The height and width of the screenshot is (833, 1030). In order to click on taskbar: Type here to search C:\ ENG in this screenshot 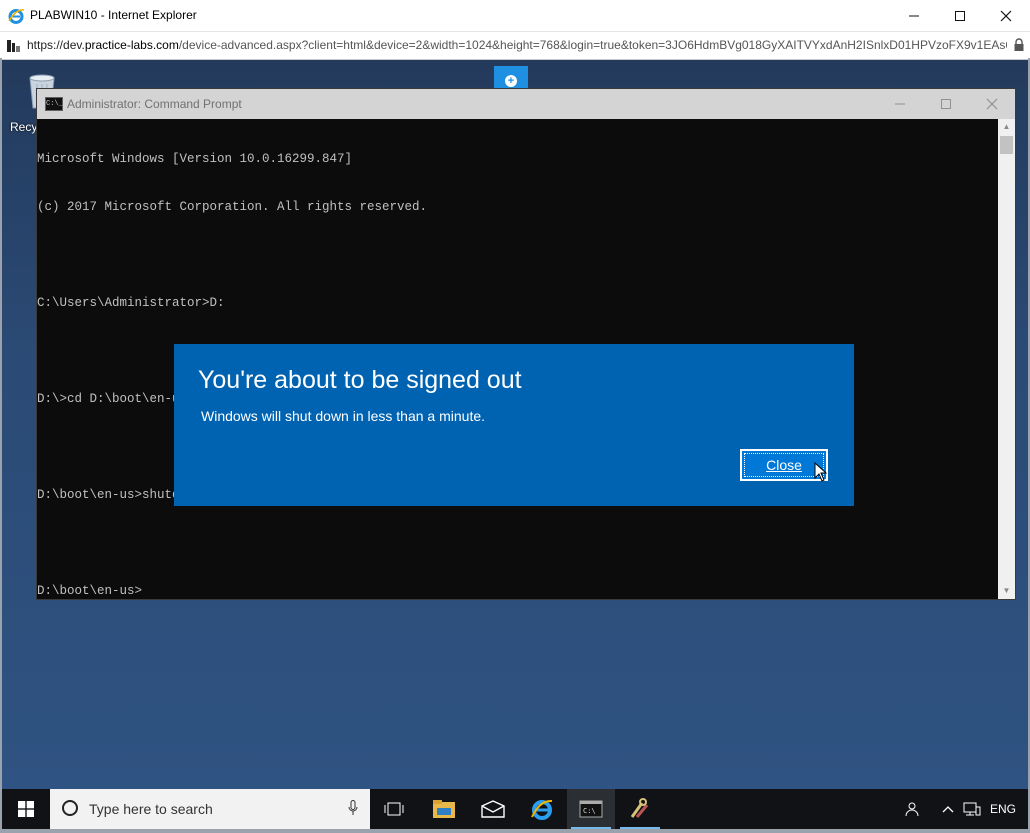, I will do `click(515, 809)`.